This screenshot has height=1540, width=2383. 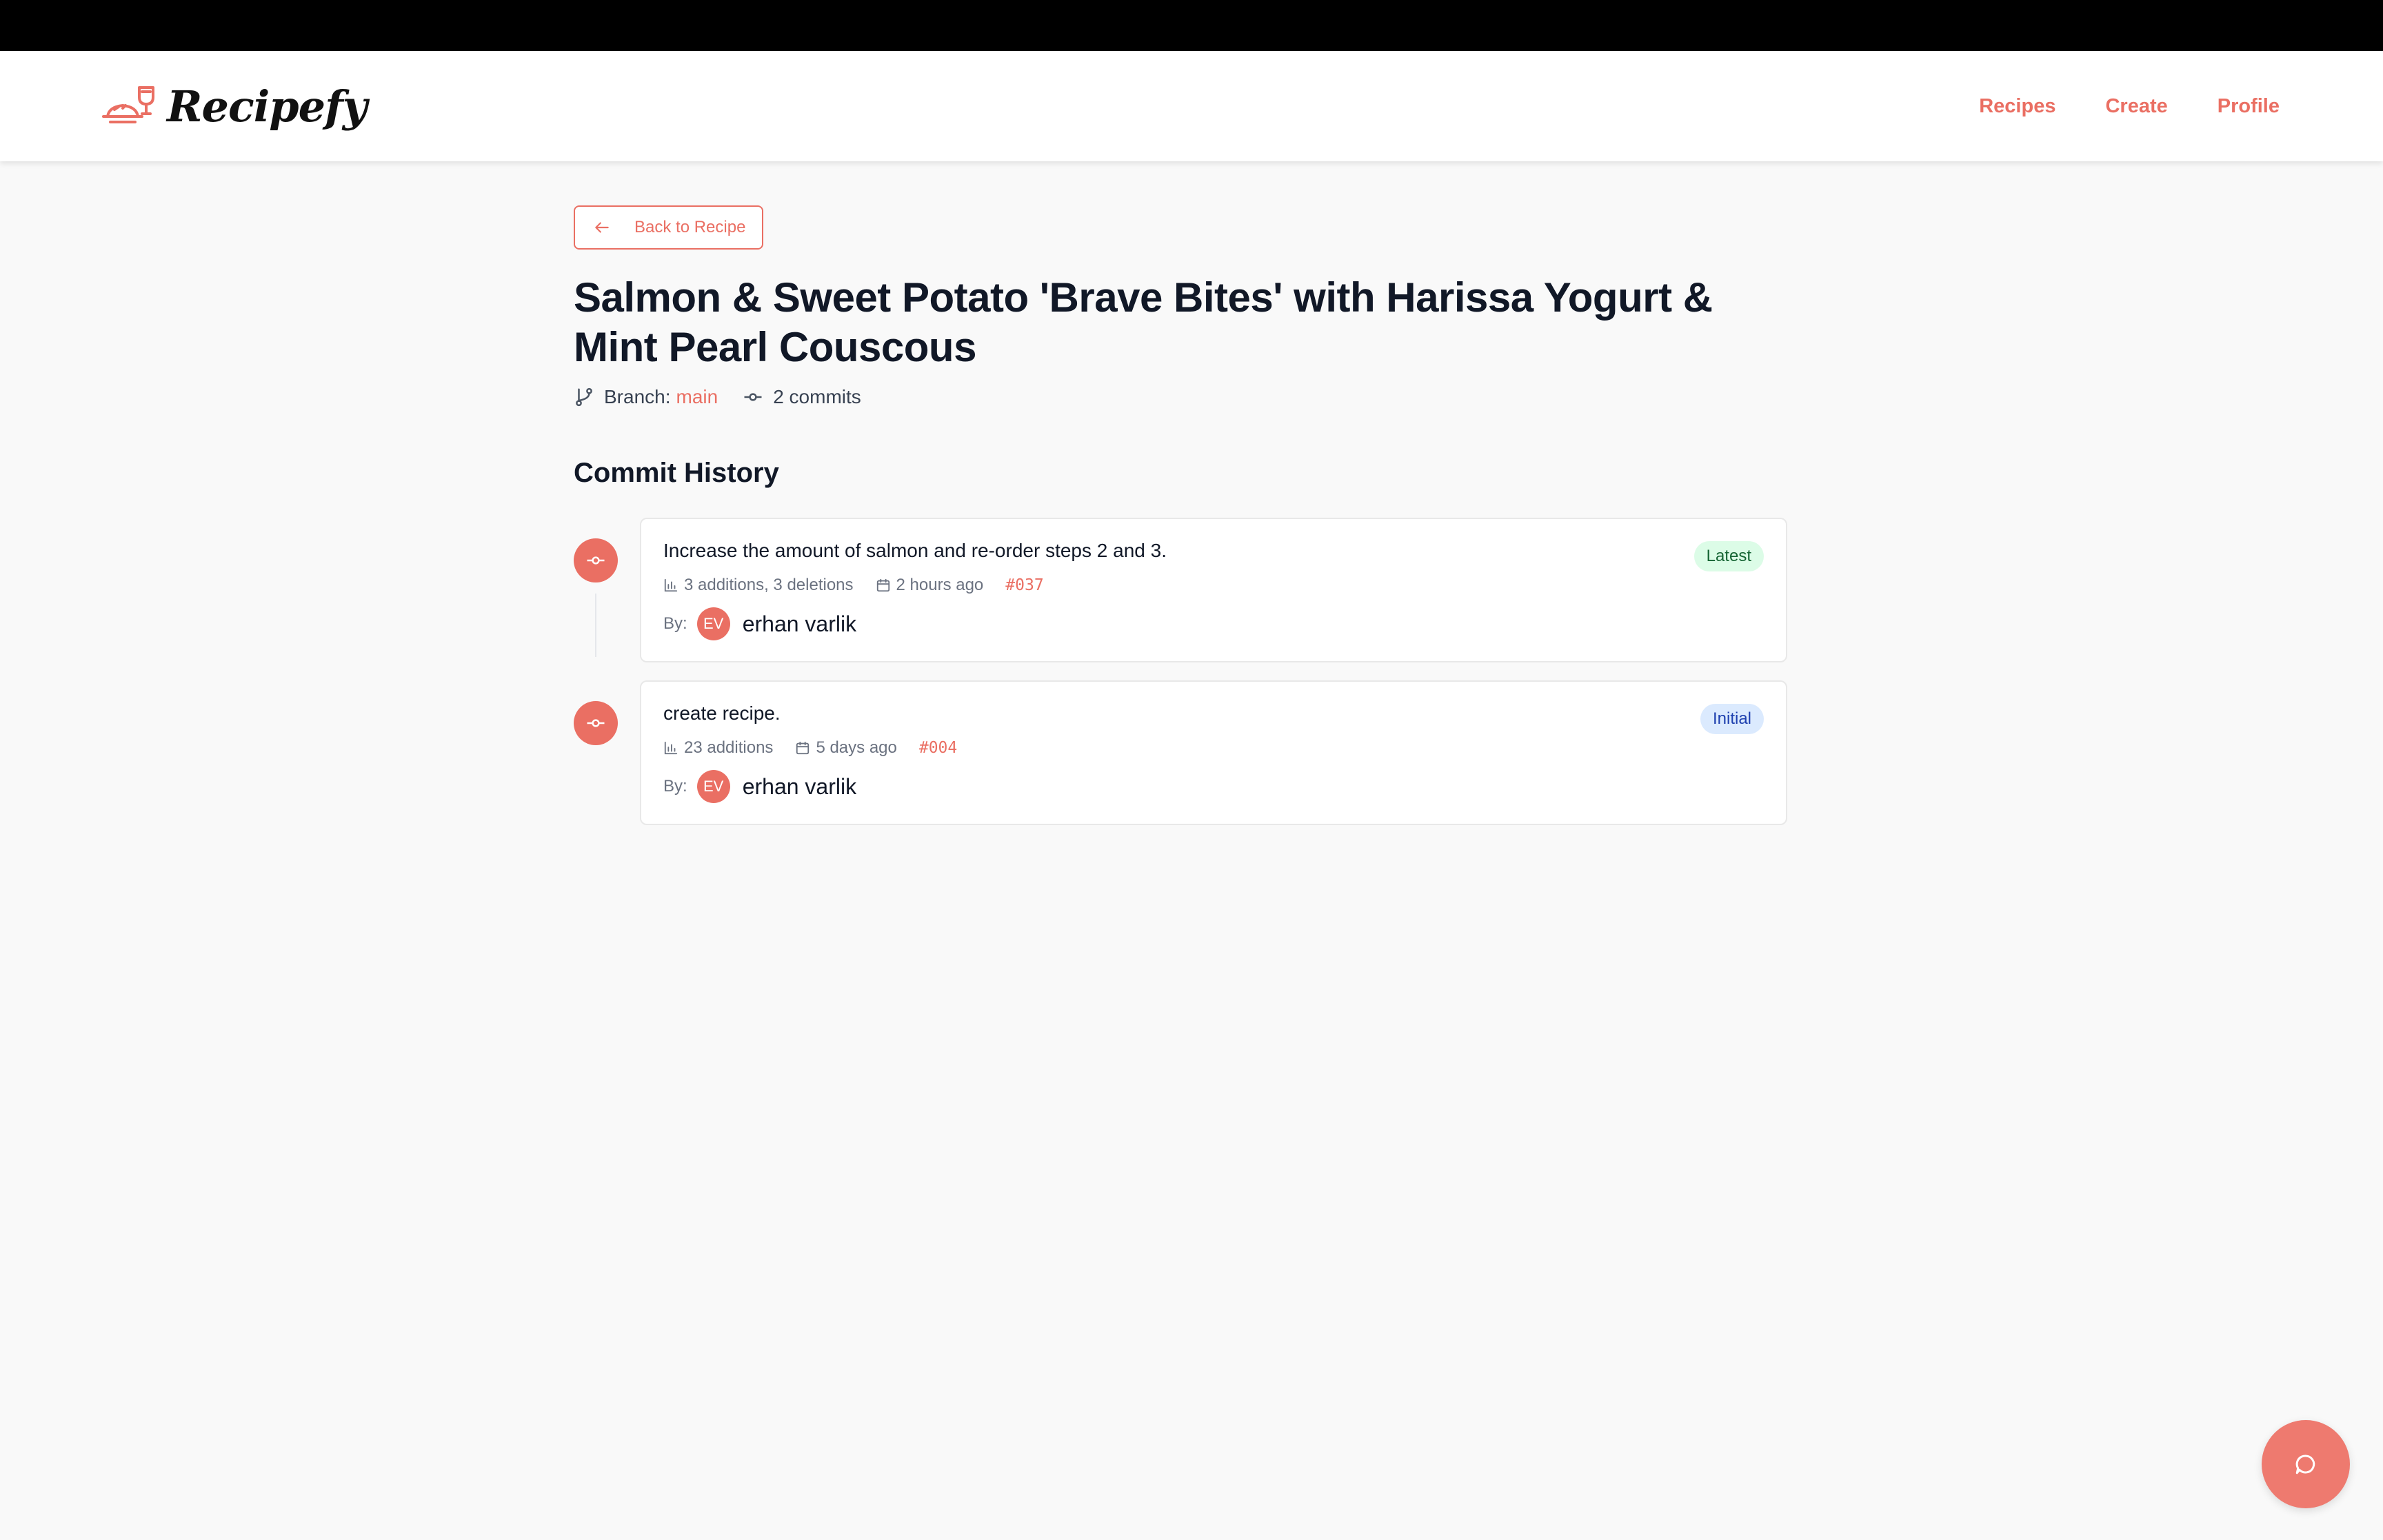 I want to click on chat-icon, so click(x=2305, y=1465).